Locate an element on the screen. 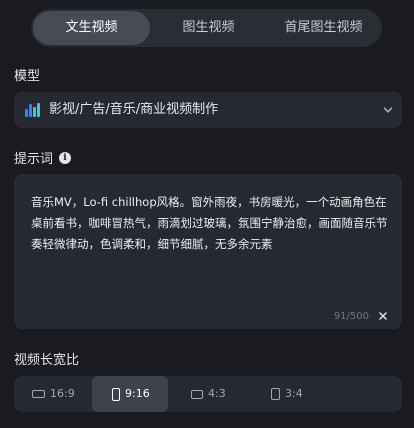 The width and height of the screenshot is (414, 428). aspect-ratio-selector: 16:9 9:16 4:3 3:4 is located at coordinates (208, 394).